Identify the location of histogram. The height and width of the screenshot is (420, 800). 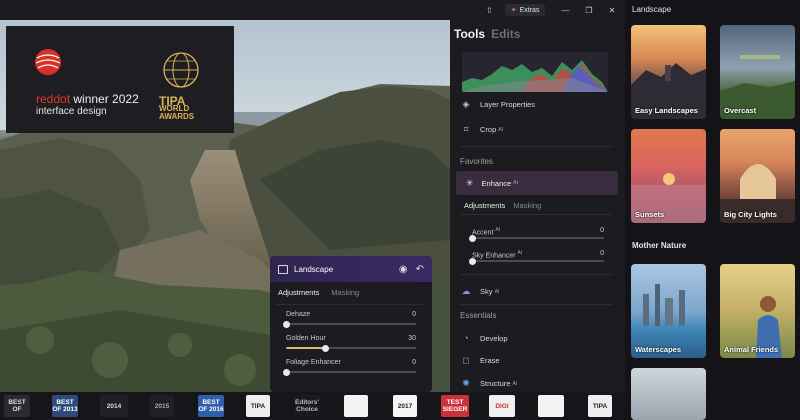
(535, 72).